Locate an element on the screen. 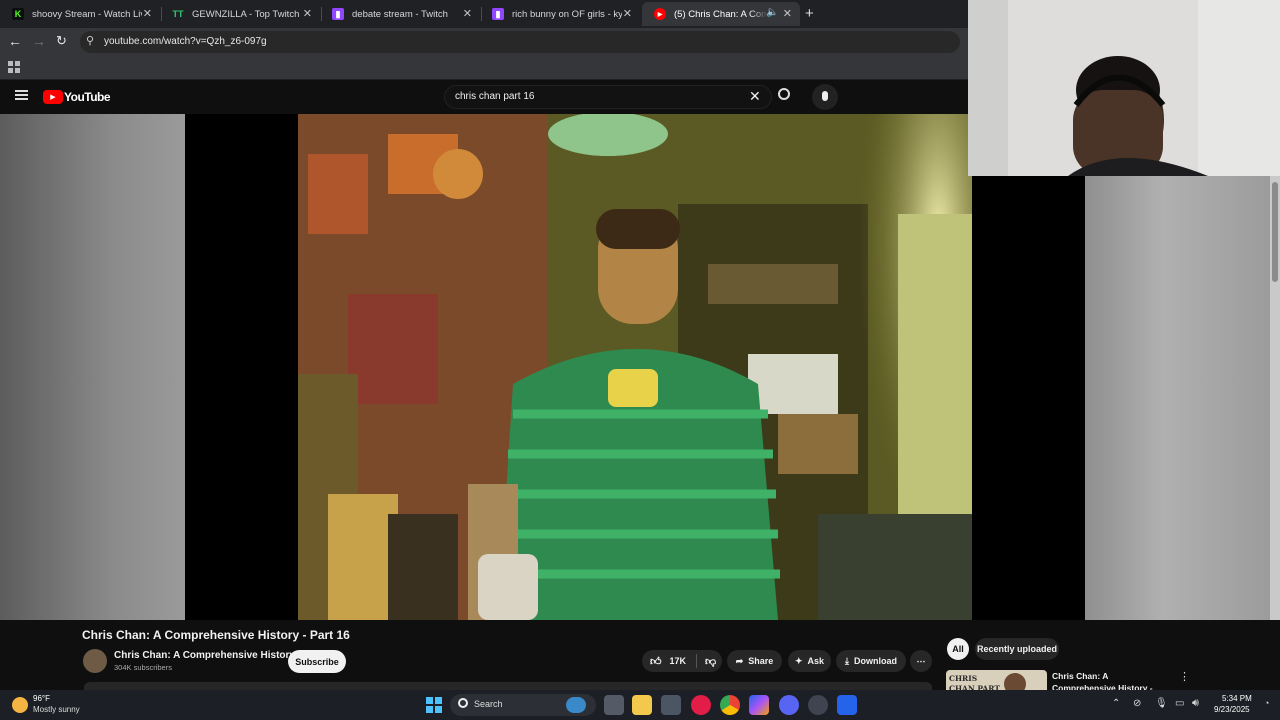 The width and height of the screenshot is (1280, 720). clock-time: 5:34 PM is located at coordinates (1237, 698).